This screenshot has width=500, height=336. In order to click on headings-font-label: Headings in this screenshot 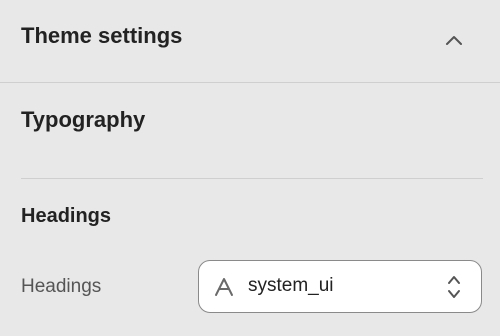, I will do `click(61, 286)`.